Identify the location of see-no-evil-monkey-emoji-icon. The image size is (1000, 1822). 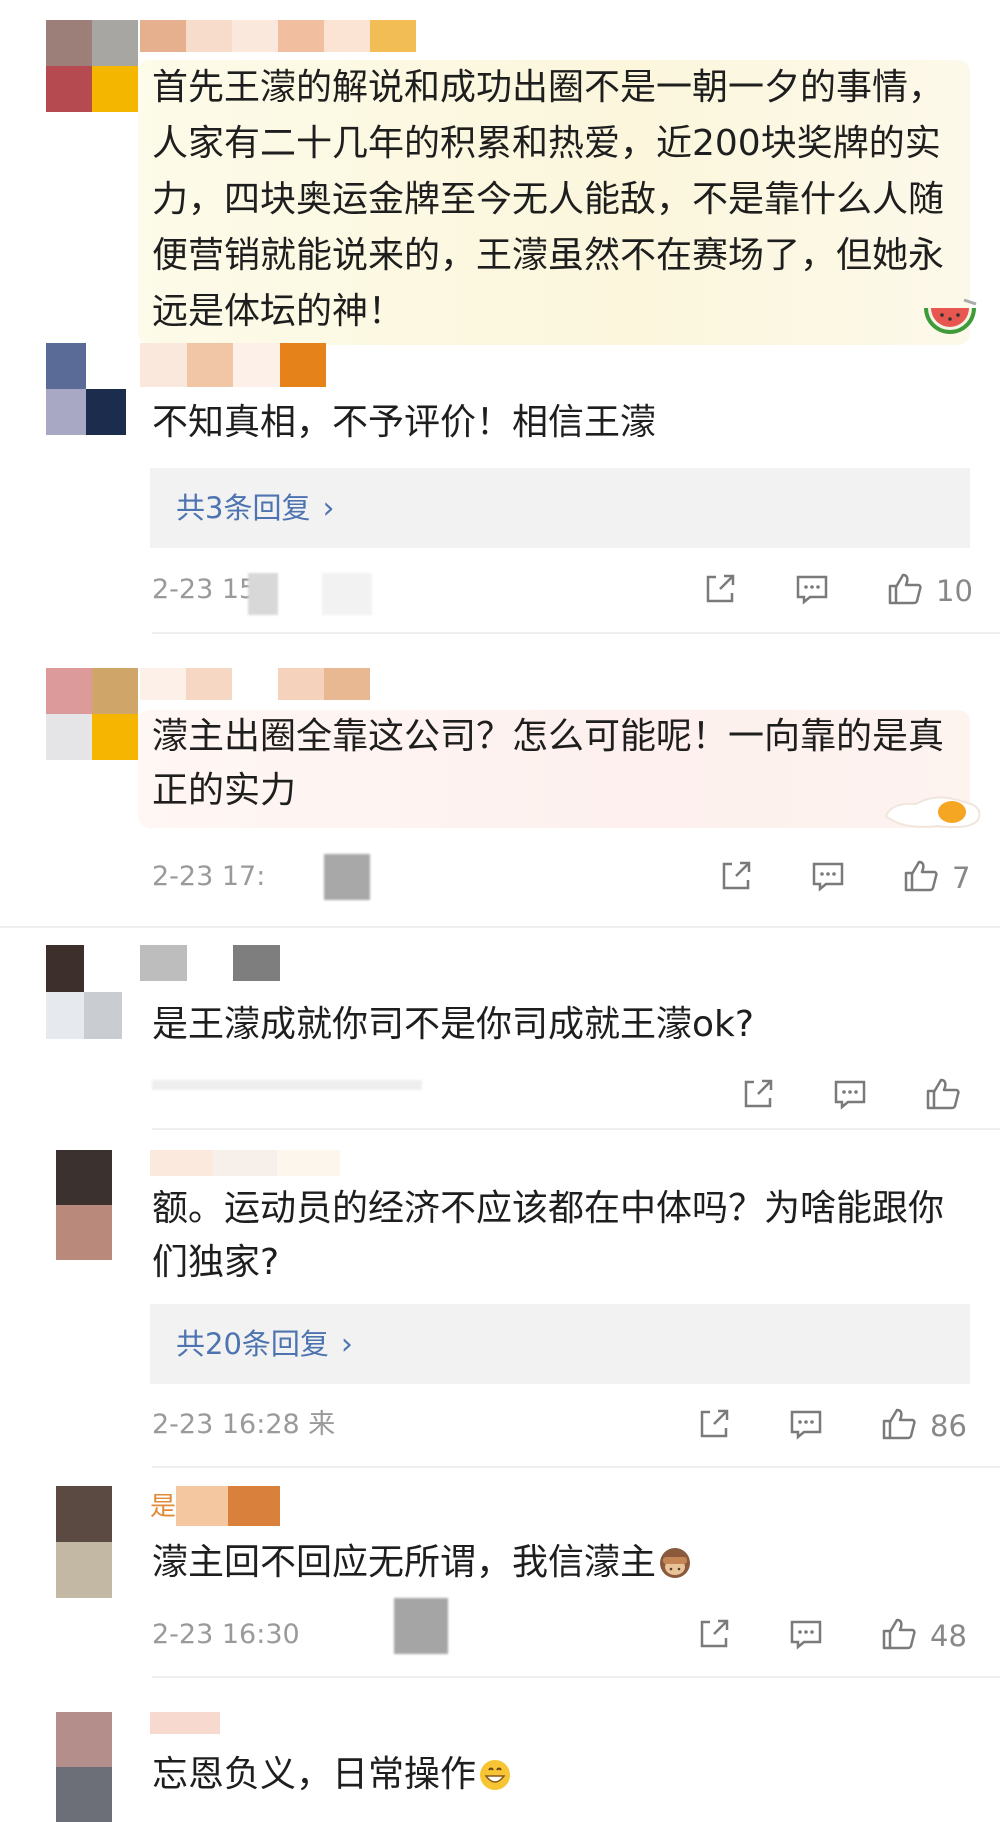
(675, 1569).